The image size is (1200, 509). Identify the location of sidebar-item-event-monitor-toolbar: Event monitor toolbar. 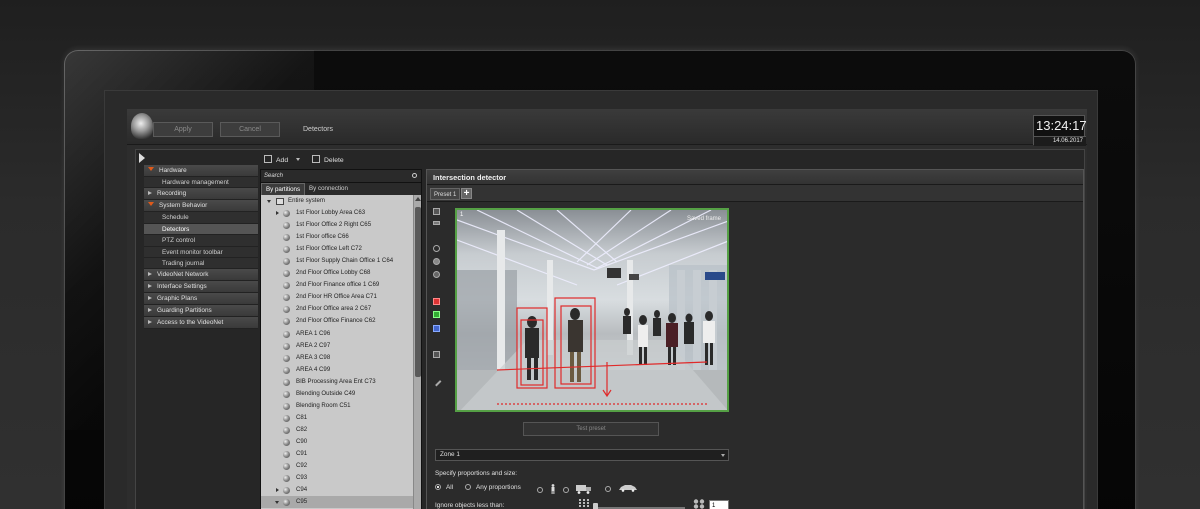
(201, 252).